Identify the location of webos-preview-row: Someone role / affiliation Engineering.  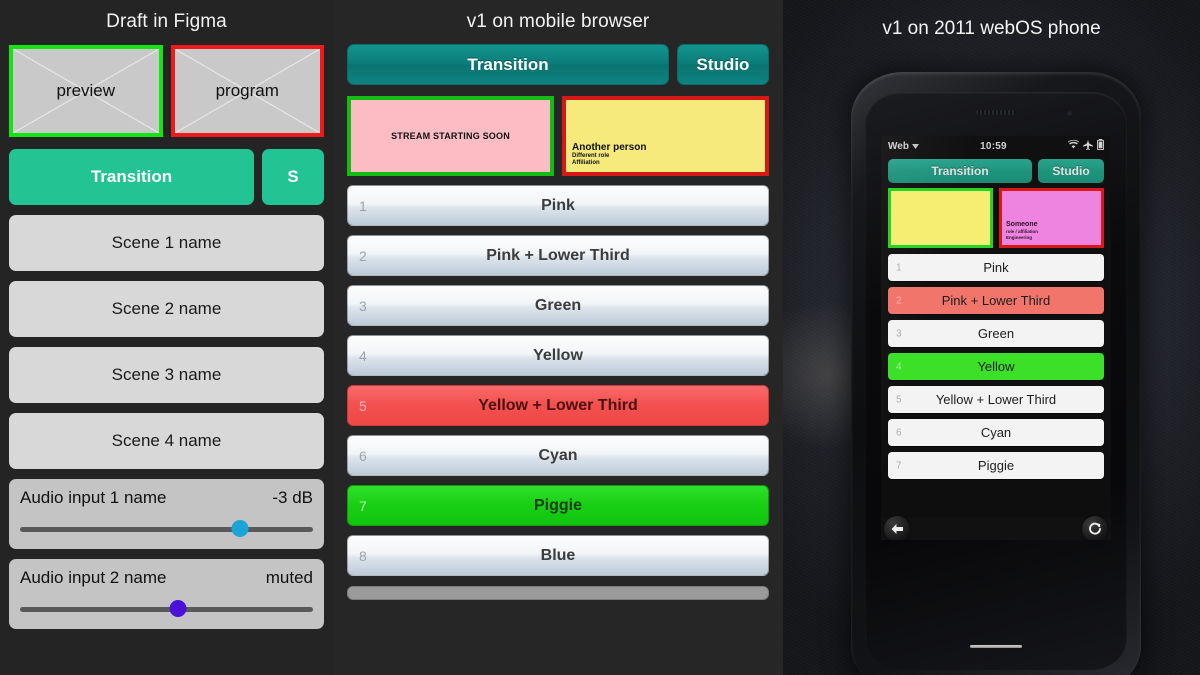
(996, 218).